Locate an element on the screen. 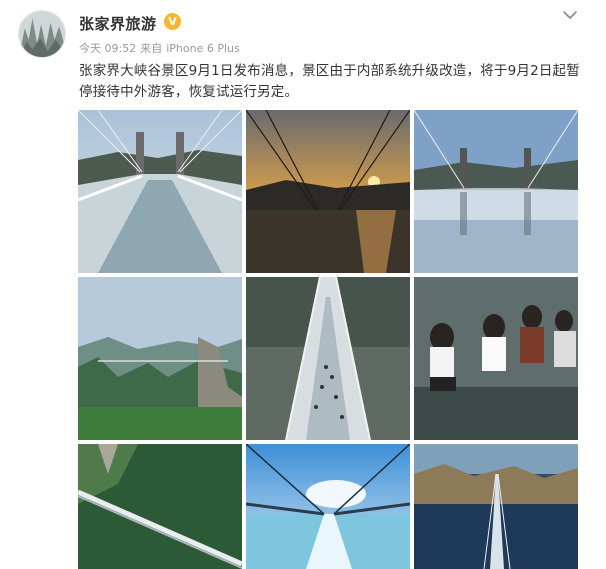  author-name: 张家界旅游 is located at coordinates (118, 23).